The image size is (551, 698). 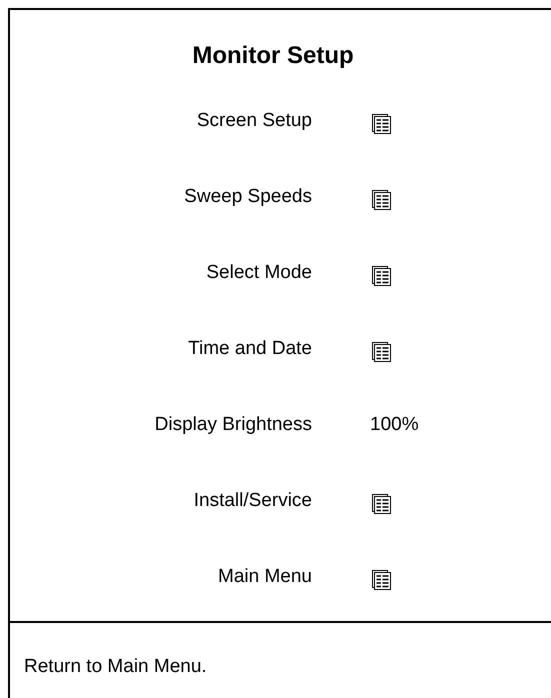 I want to click on menu-item-label: Sweep Speeds, so click(x=161, y=197).